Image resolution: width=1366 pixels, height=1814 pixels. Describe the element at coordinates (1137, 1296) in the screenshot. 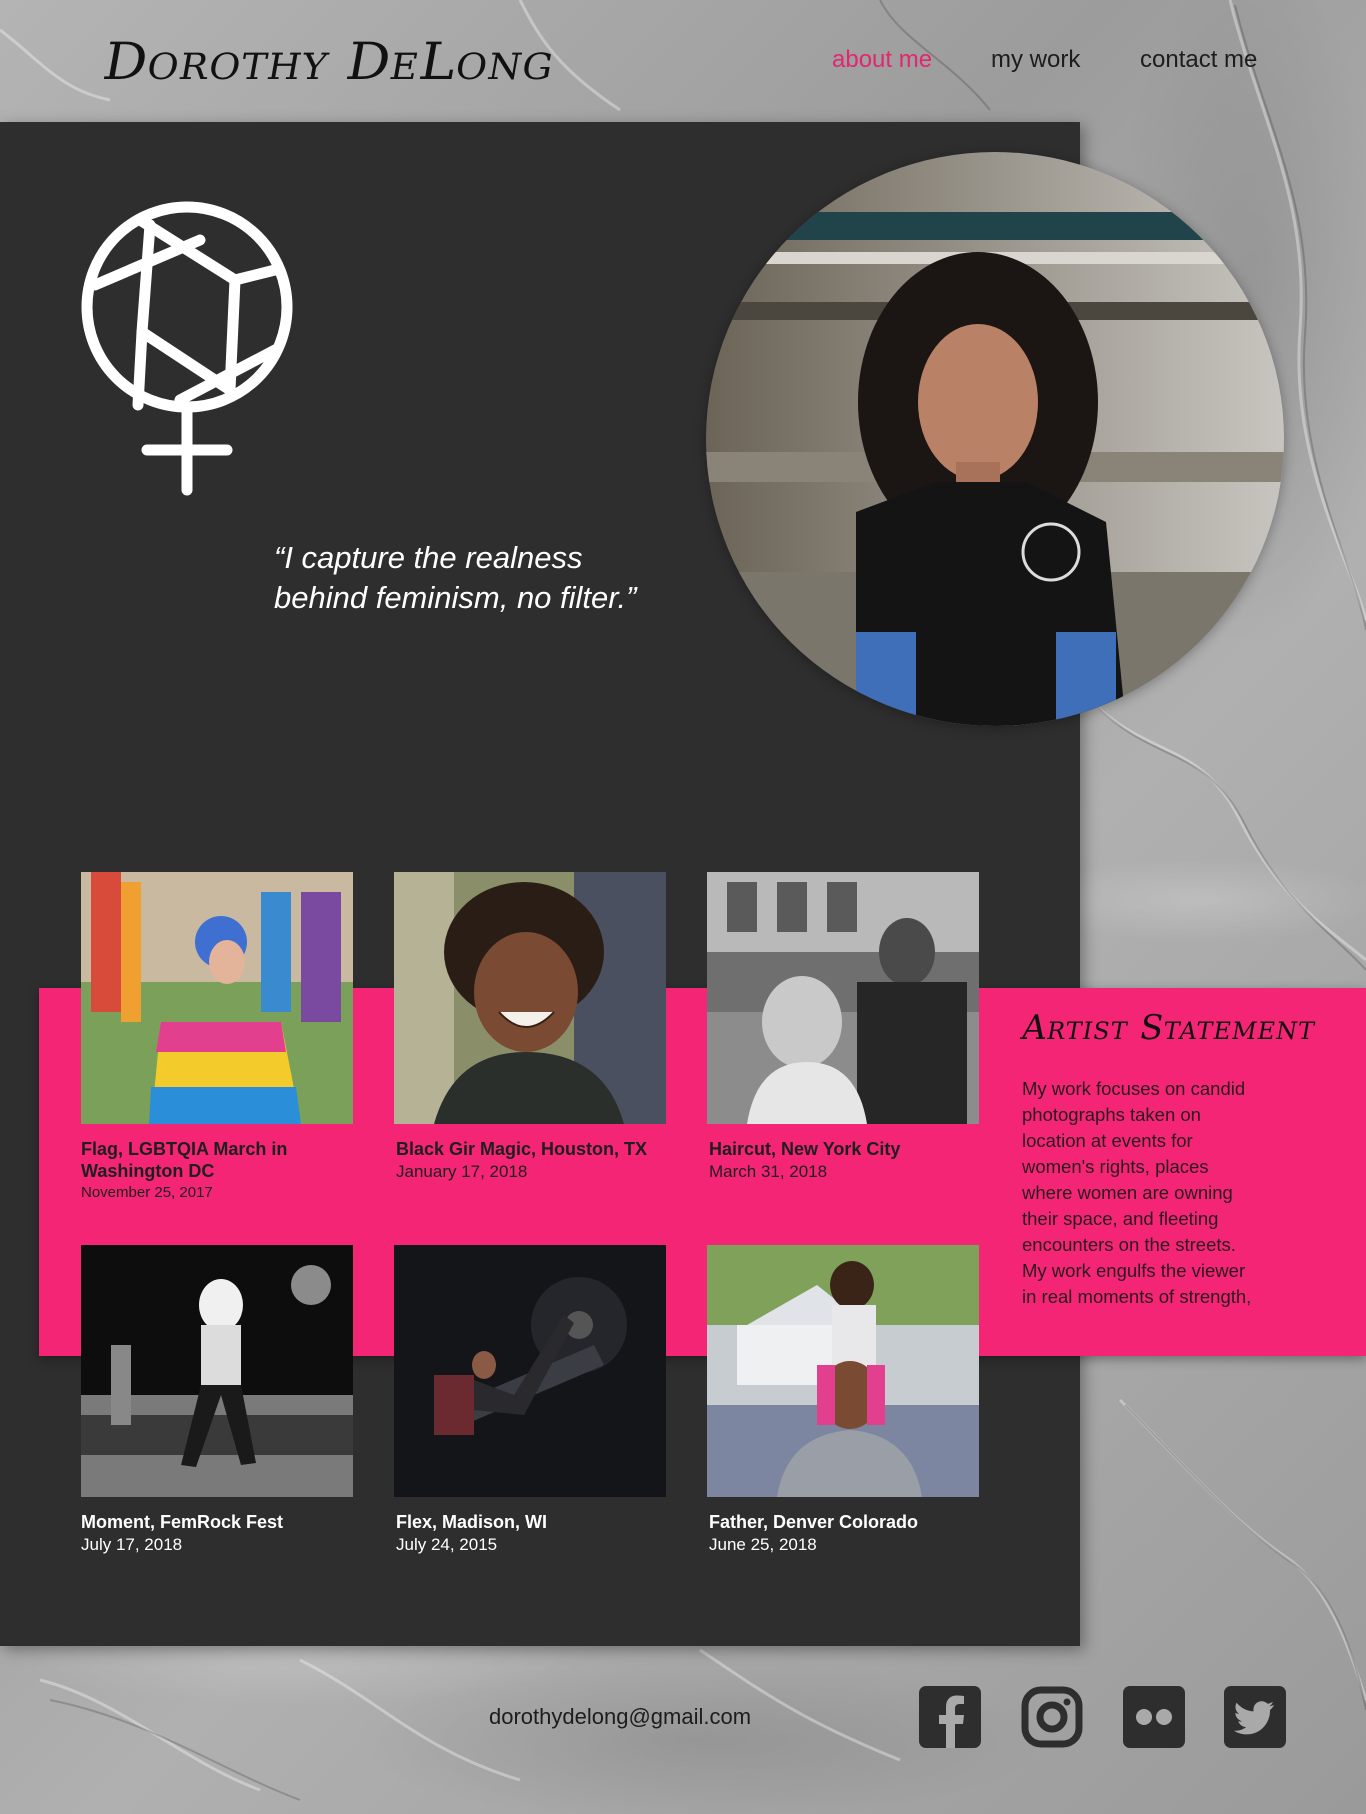

I see `statement-line: in real moments of strength,` at that location.